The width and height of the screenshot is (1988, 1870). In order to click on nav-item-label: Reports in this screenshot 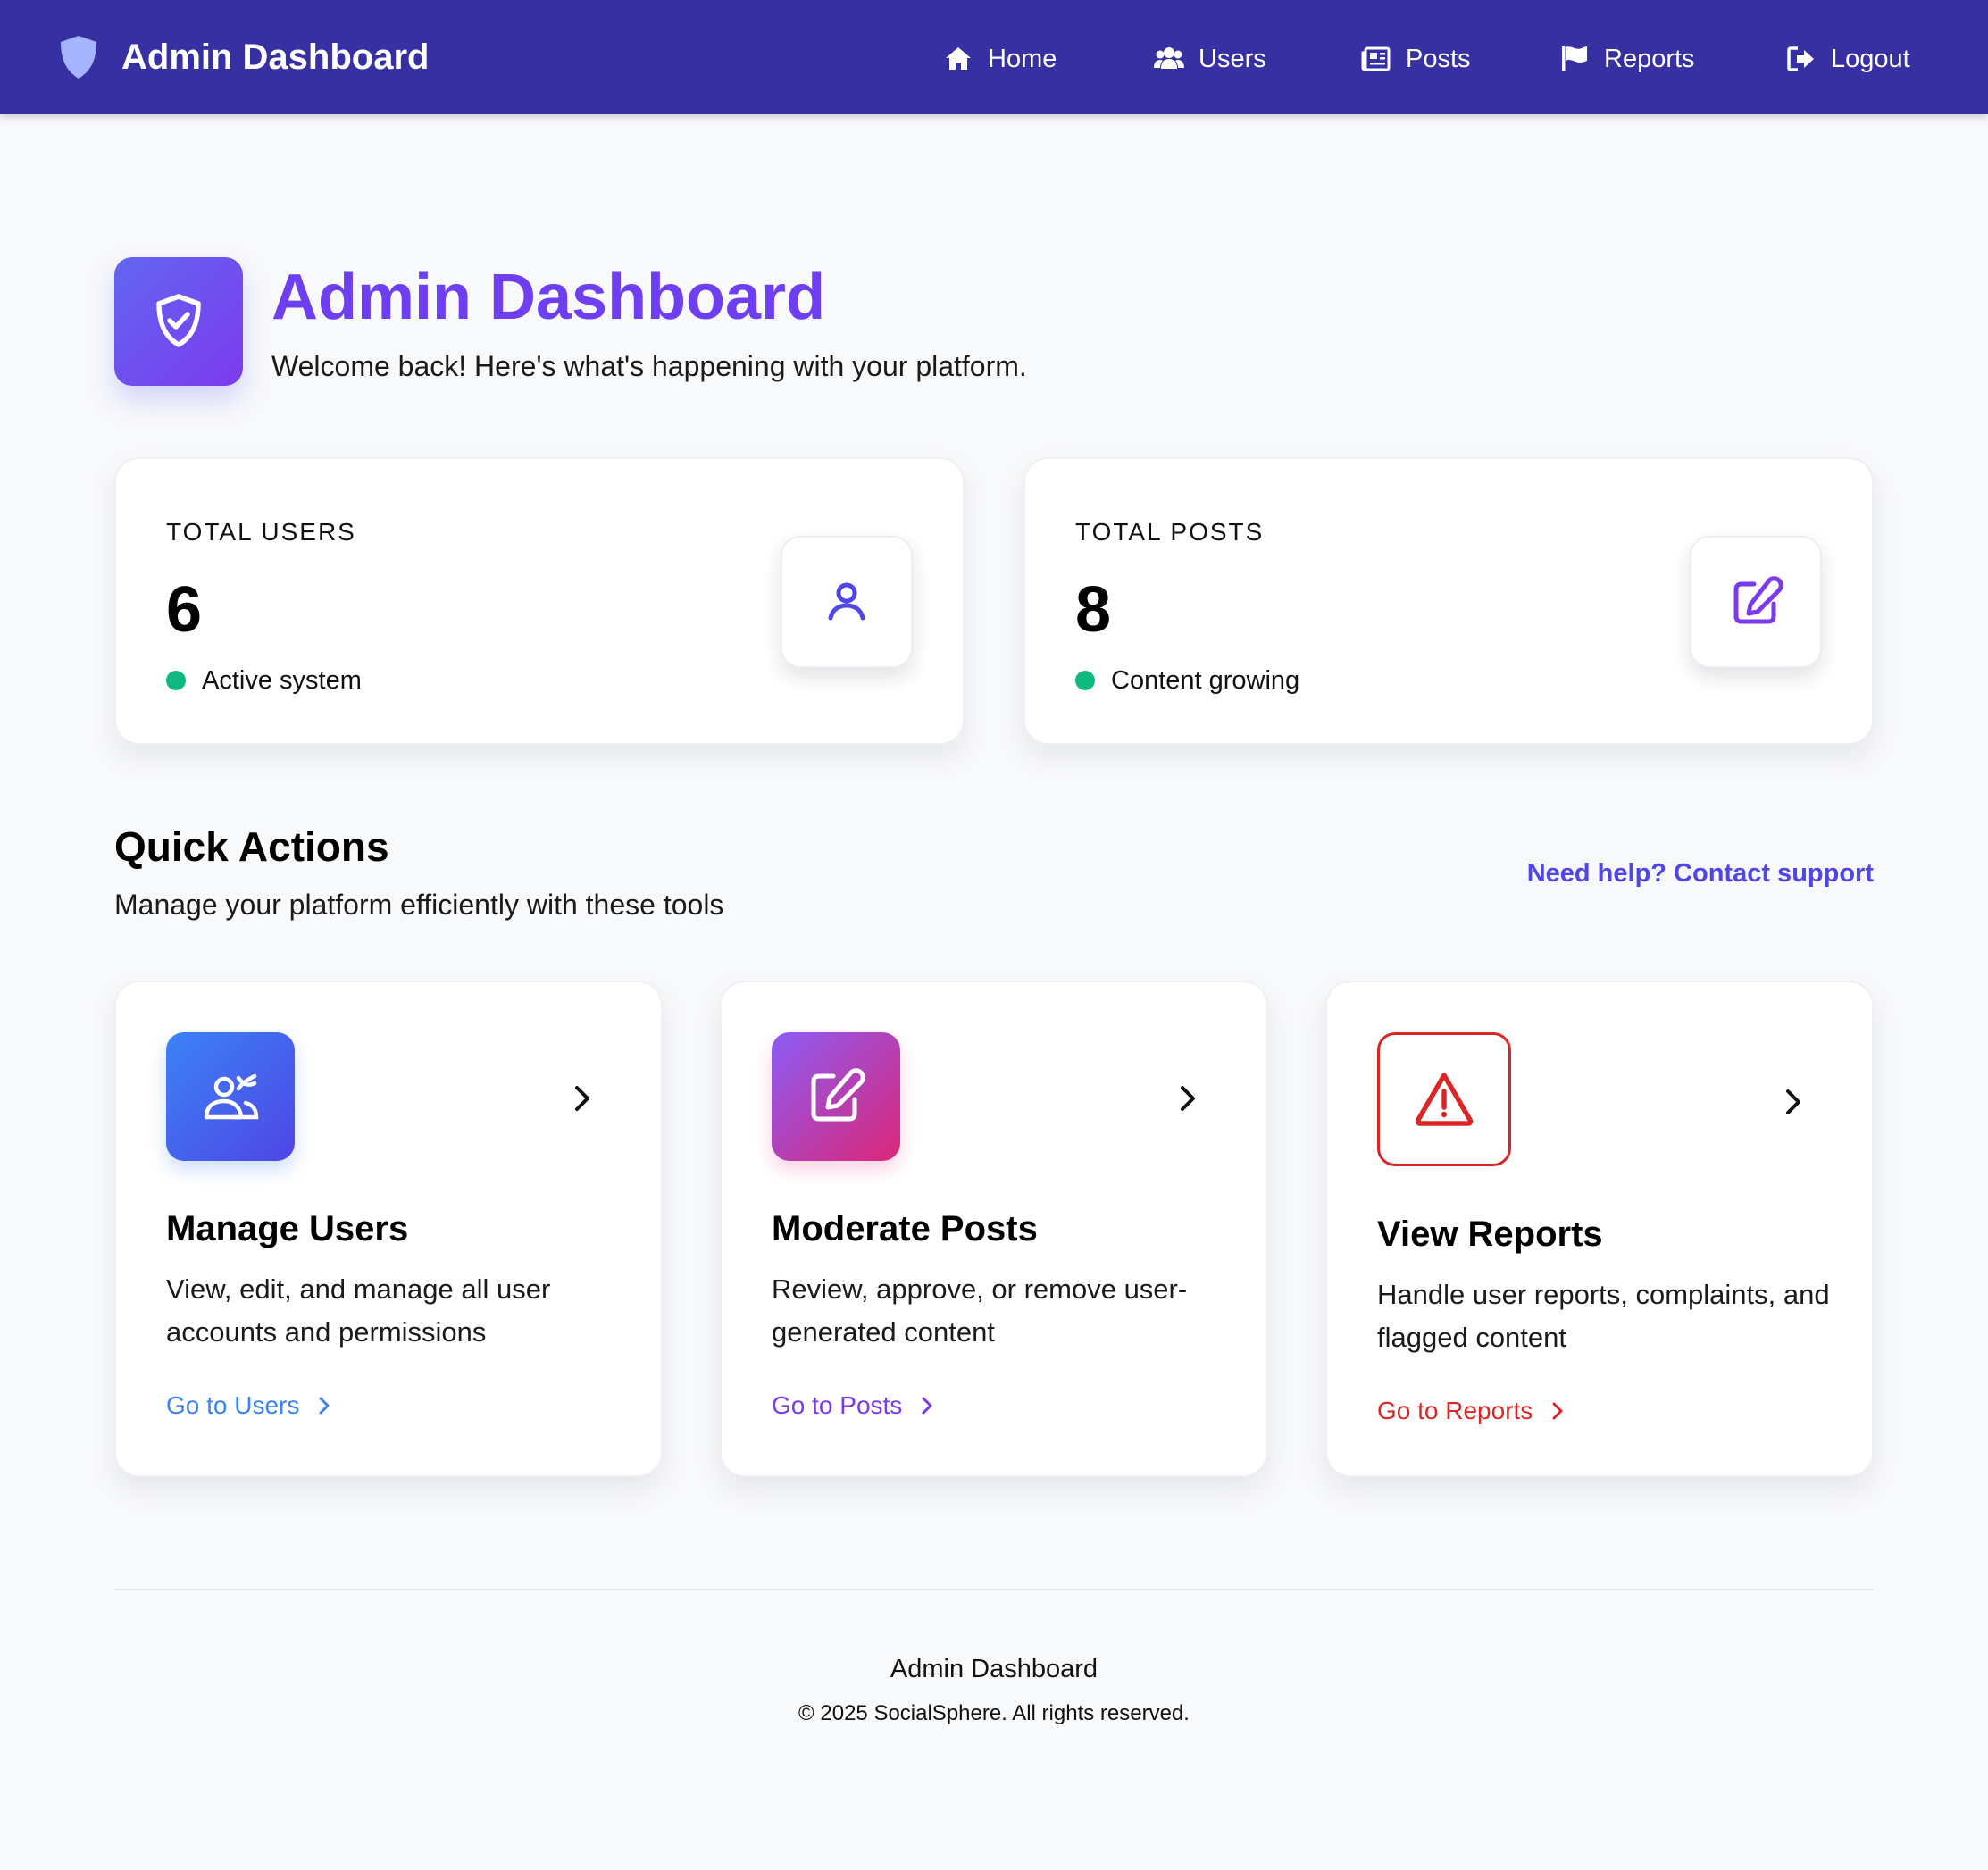, I will do `click(1649, 59)`.